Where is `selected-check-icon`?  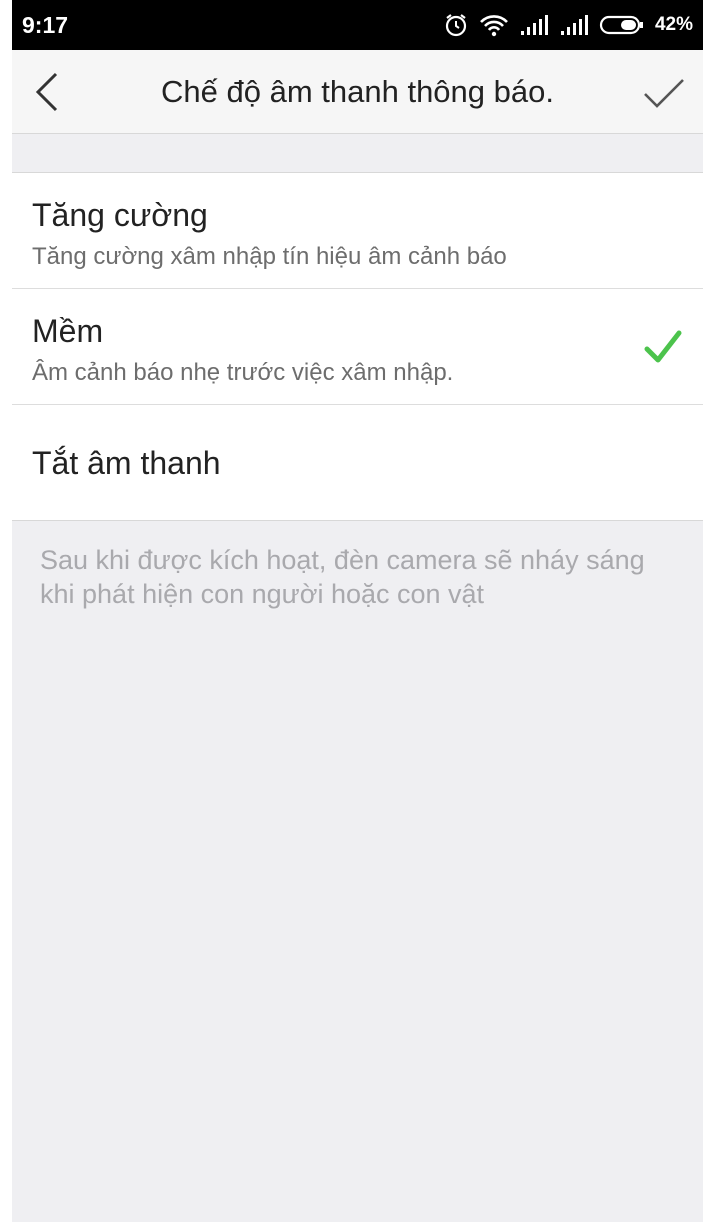 selected-check-icon is located at coordinates (663, 346).